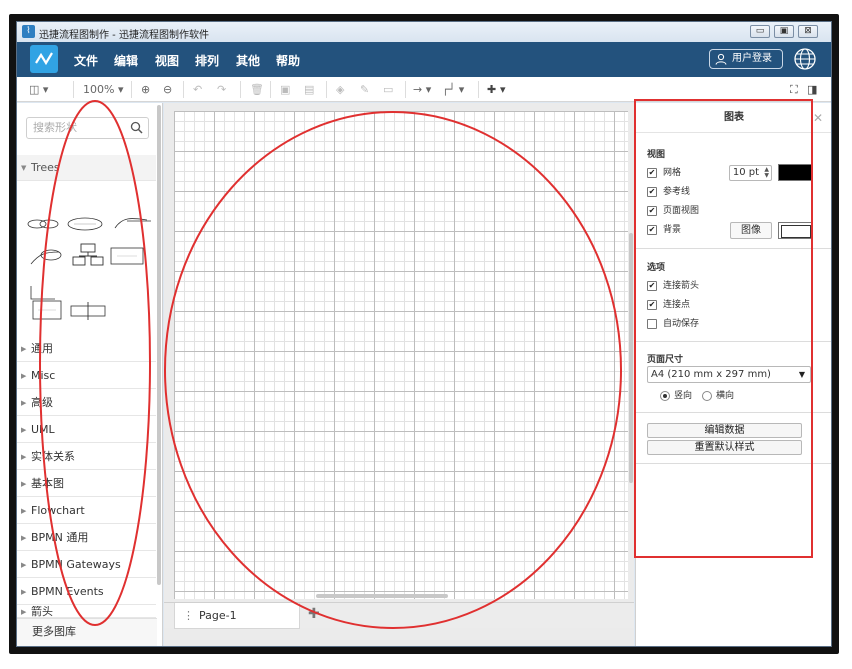  I want to click on close-icon: ✕, so click(818, 118).